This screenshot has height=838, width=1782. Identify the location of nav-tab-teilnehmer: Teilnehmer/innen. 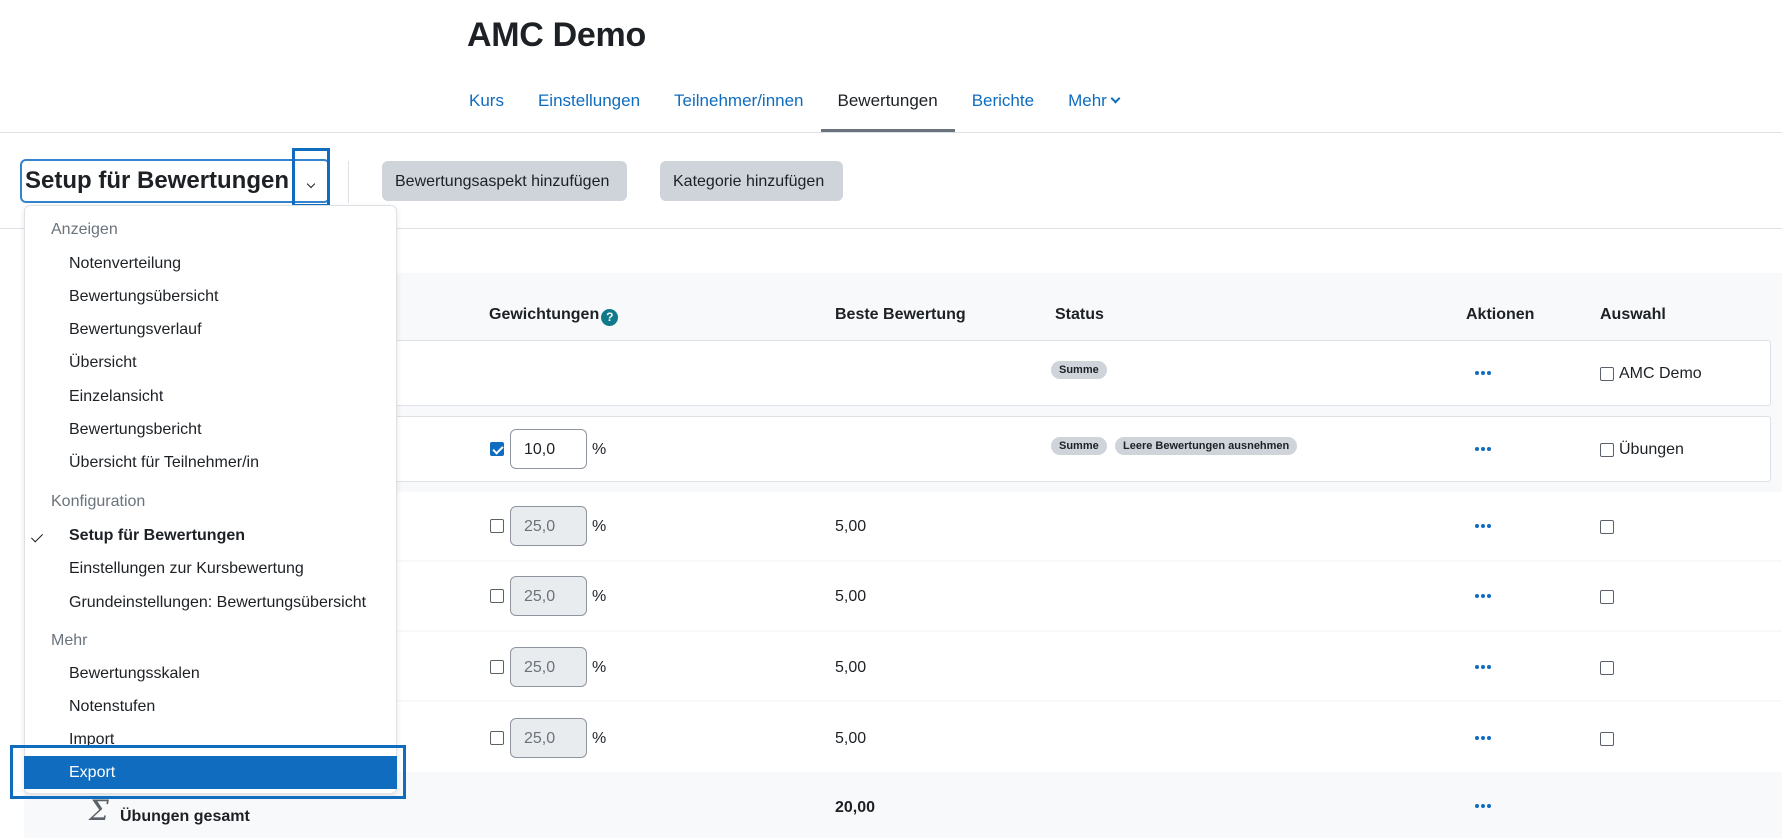
(738, 106).